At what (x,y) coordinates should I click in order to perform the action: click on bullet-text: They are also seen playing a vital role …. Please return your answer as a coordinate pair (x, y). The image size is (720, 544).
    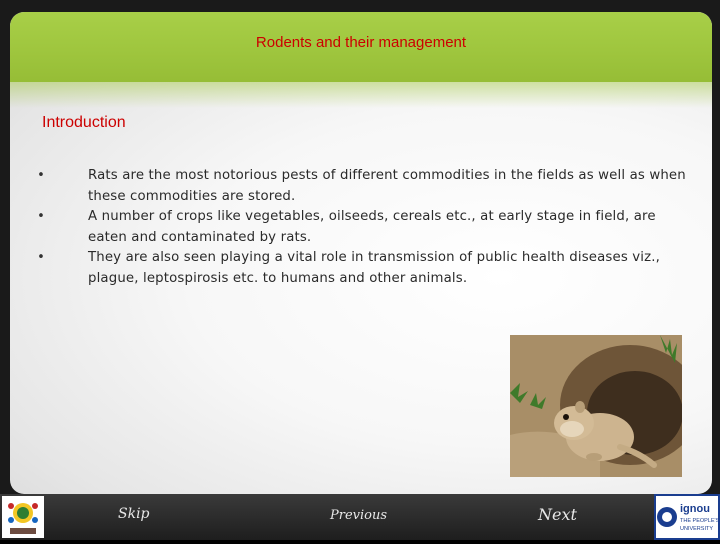
    Looking at the image, I should click on (374, 268).